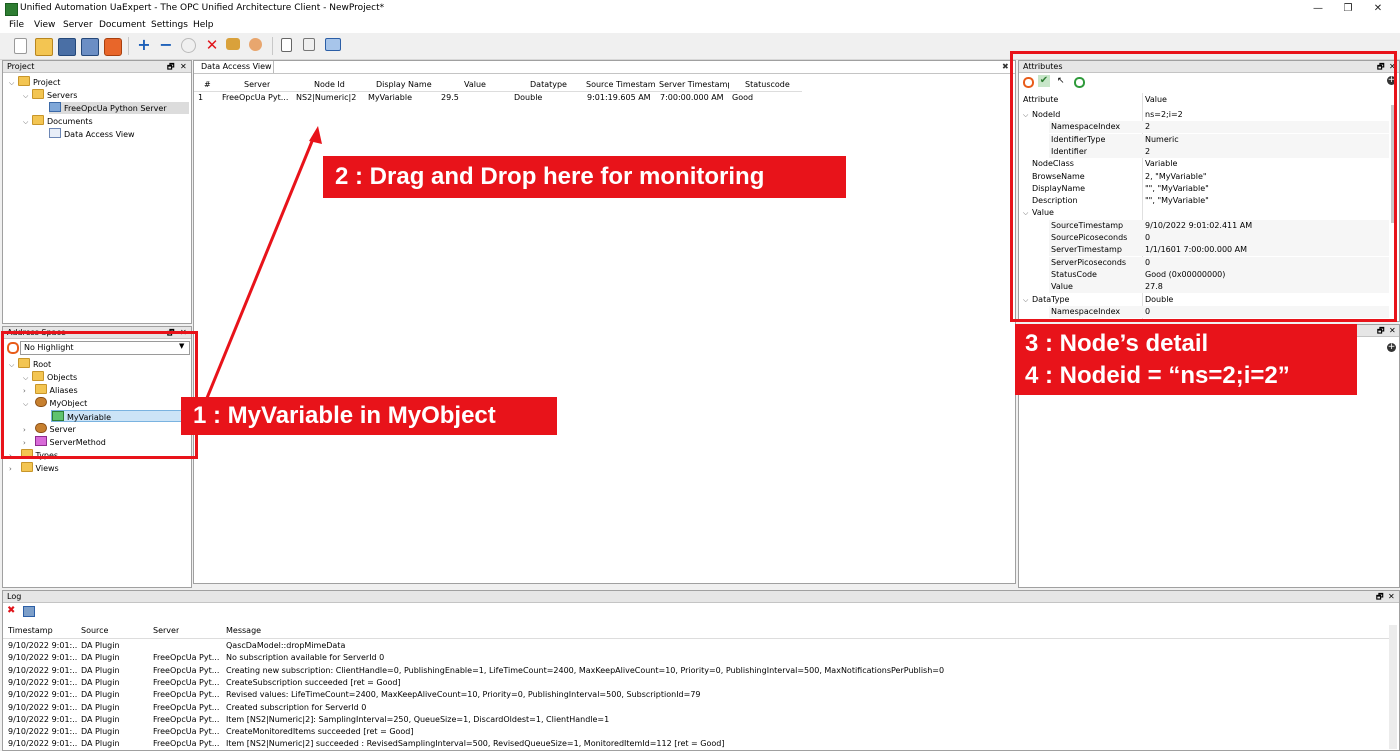 This screenshot has height=751, width=1400. Describe the element at coordinates (369, 416) in the screenshot. I see `callout-myvariable: 1 : MyVariable in MyObject` at that location.